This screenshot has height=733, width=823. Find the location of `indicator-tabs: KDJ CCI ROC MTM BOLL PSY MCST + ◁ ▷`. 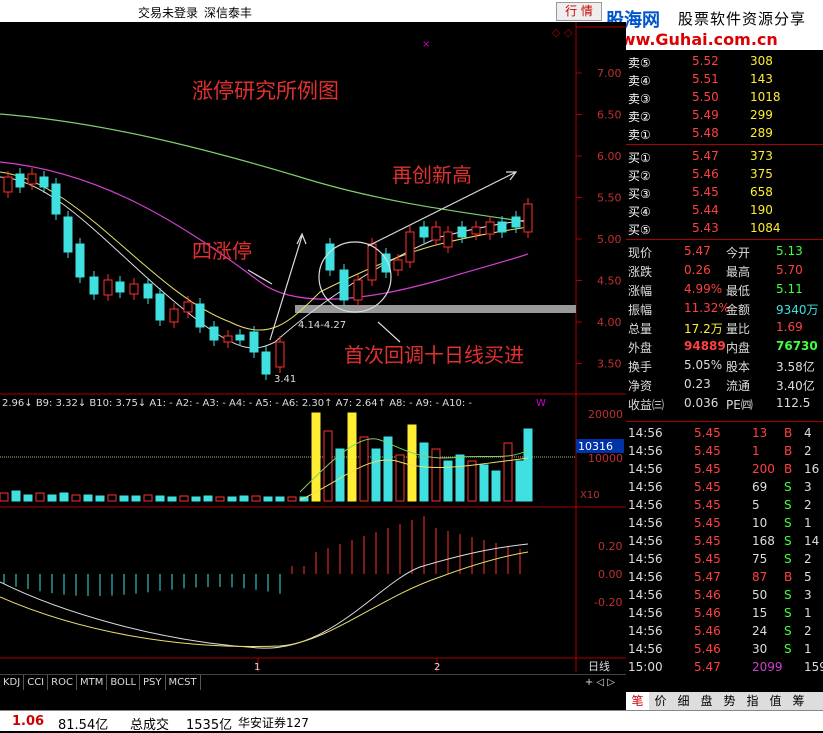

indicator-tabs: KDJ CCI ROC MTM BOLL PSY MCST + ◁ ▷ is located at coordinates (313, 683).